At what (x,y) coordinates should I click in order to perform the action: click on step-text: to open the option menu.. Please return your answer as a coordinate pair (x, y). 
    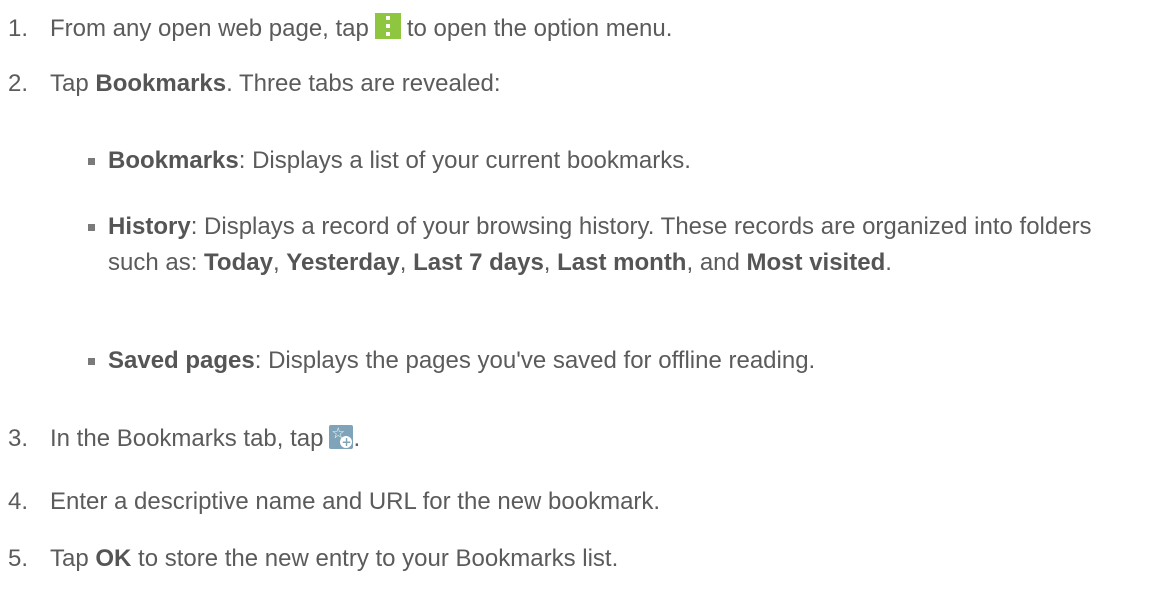
    Looking at the image, I should click on (539, 28).